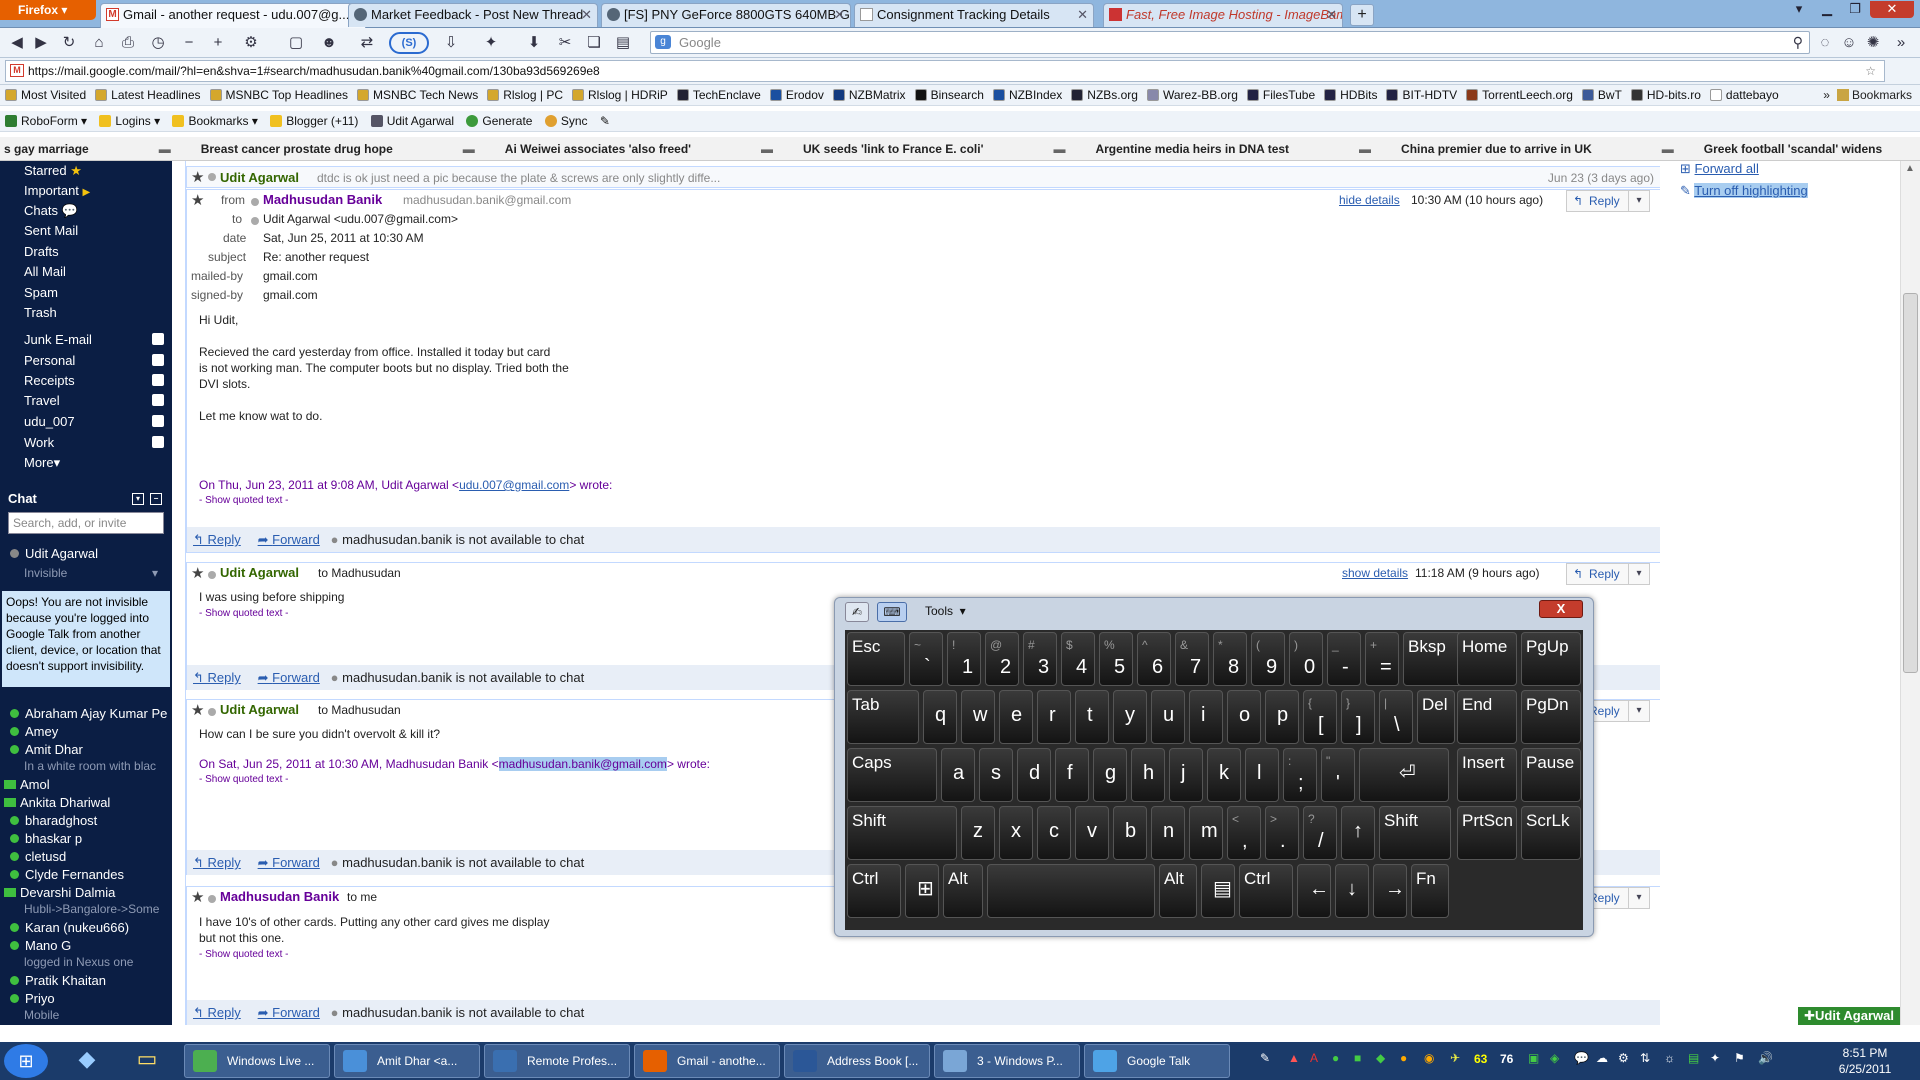  Describe the element at coordinates (1027, 95) in the screenshot. I see `bookmark-item: NZBIndex` at that location.